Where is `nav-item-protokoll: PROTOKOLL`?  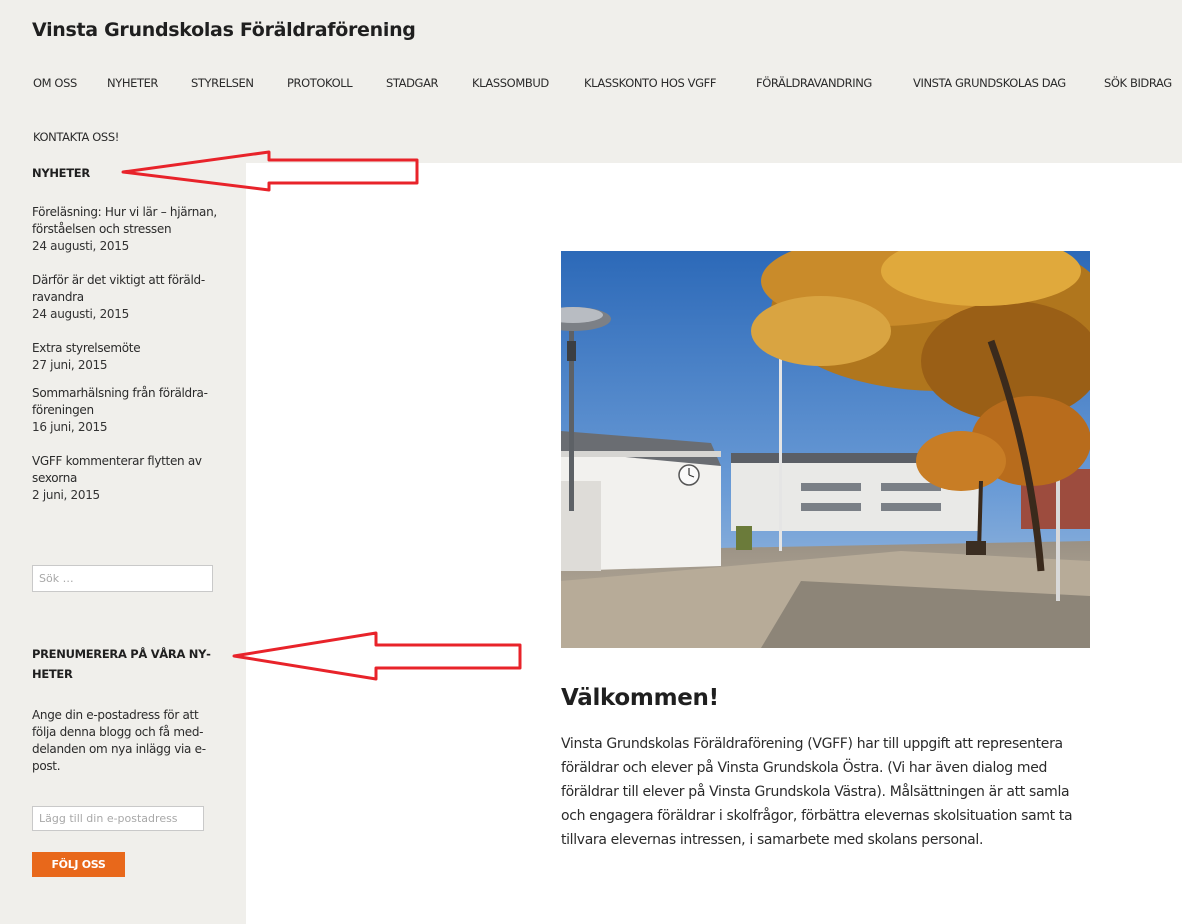
nav-item-protokoll: PROTOKOLL is located at coordinates (320, 83).